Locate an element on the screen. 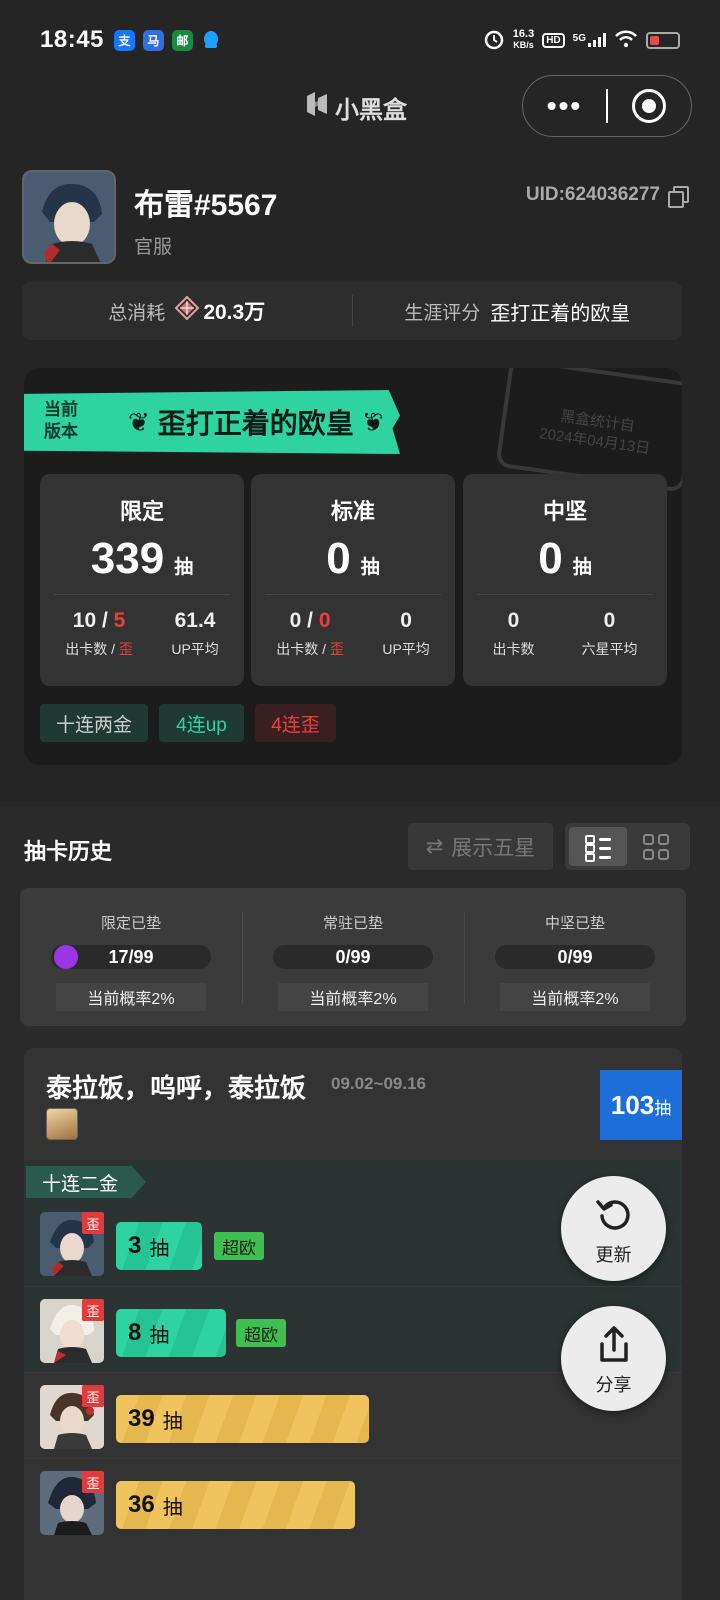 This screenshot has height=1600, width=720. pity-progress: 17/99 is located at coordinates (131, 957).